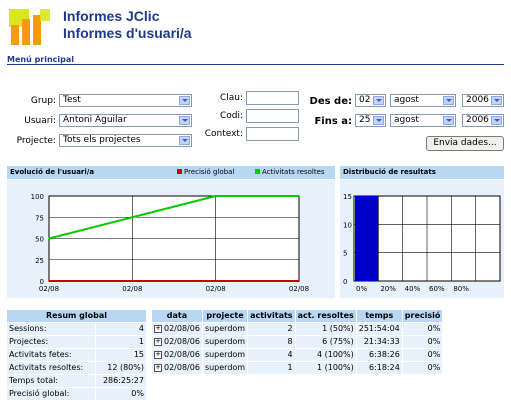 The width and height of the screenshot is (511, 414). I want to click on legend-precision: Precisió global, so click(205, 172).